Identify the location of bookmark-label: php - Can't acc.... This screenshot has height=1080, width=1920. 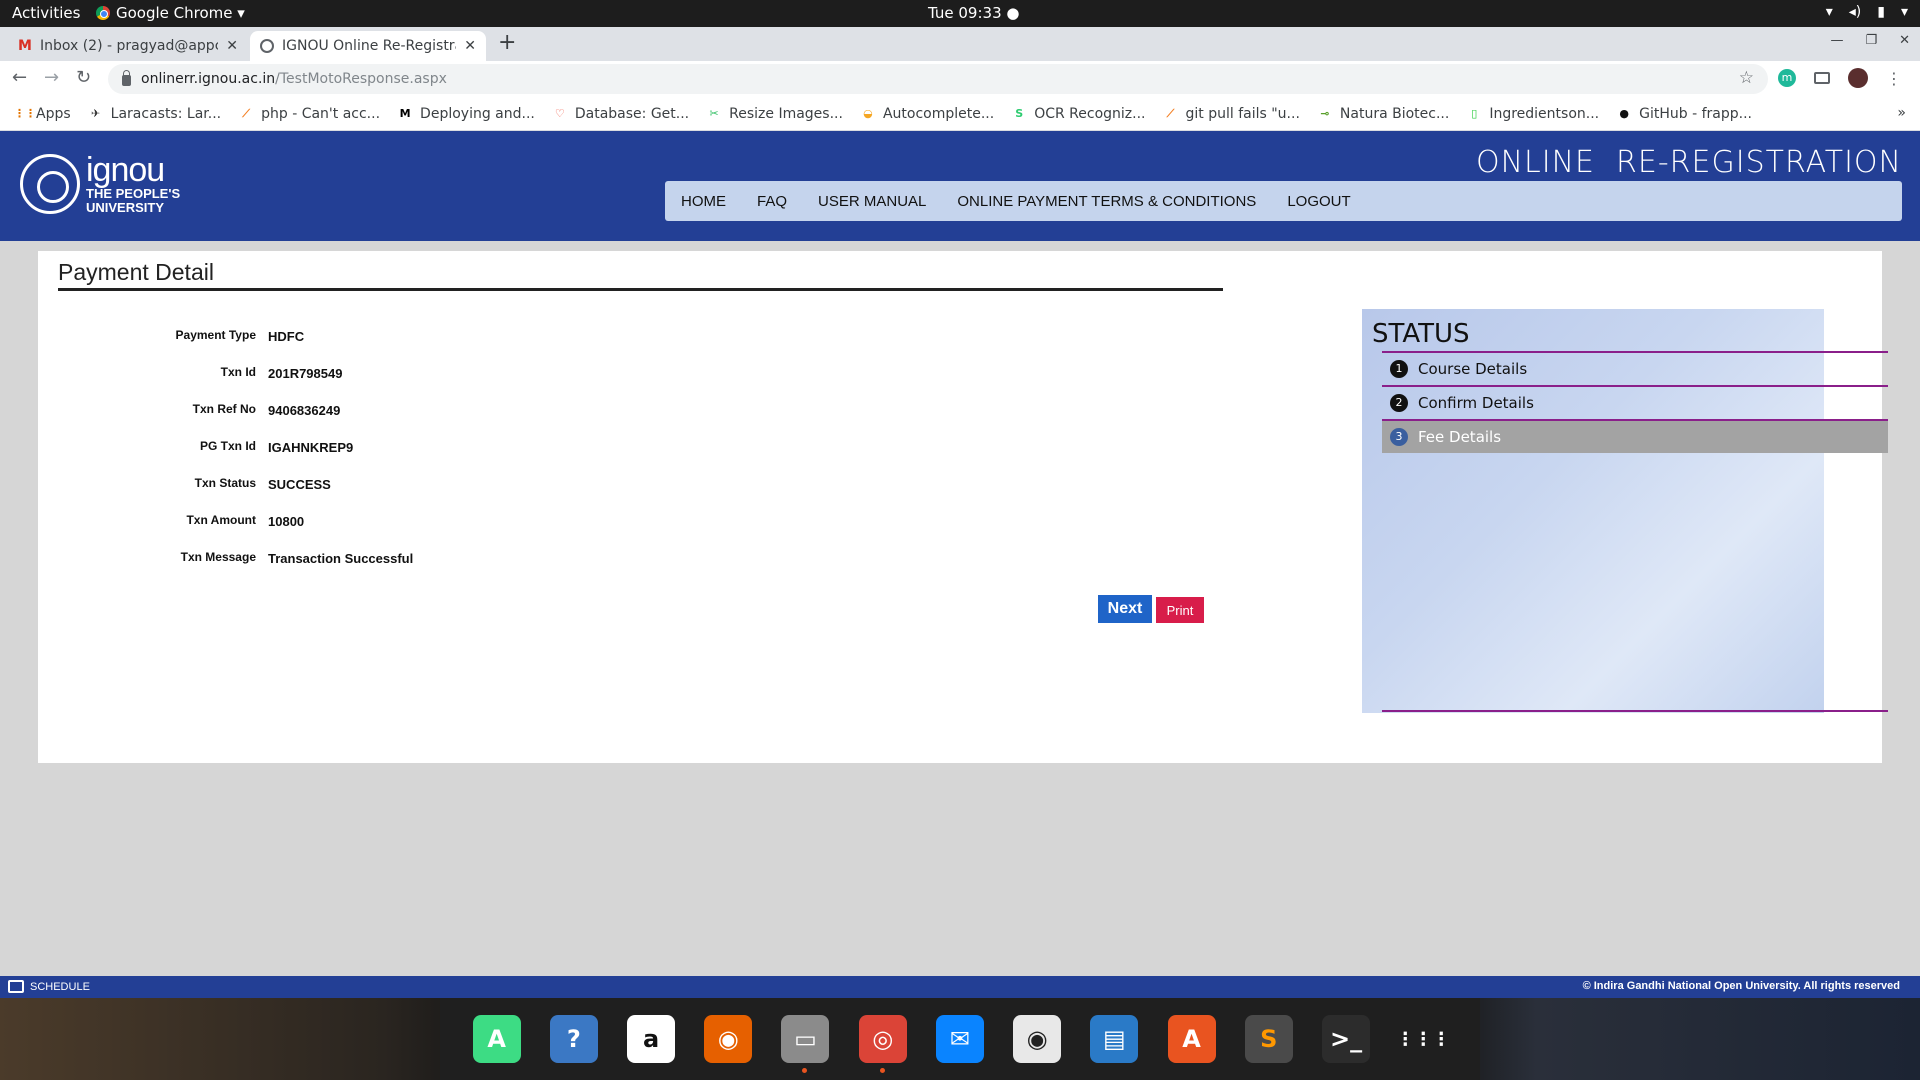
(321, 113).